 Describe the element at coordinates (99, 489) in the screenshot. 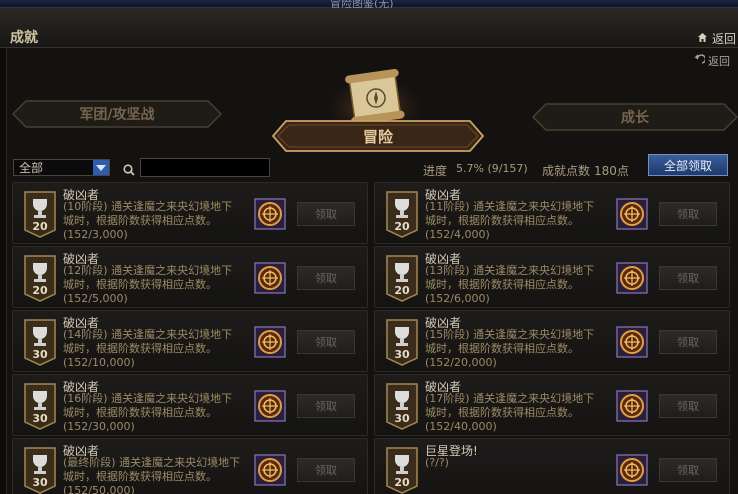

I see `achievement-progress: (152/50,000)` at that location.